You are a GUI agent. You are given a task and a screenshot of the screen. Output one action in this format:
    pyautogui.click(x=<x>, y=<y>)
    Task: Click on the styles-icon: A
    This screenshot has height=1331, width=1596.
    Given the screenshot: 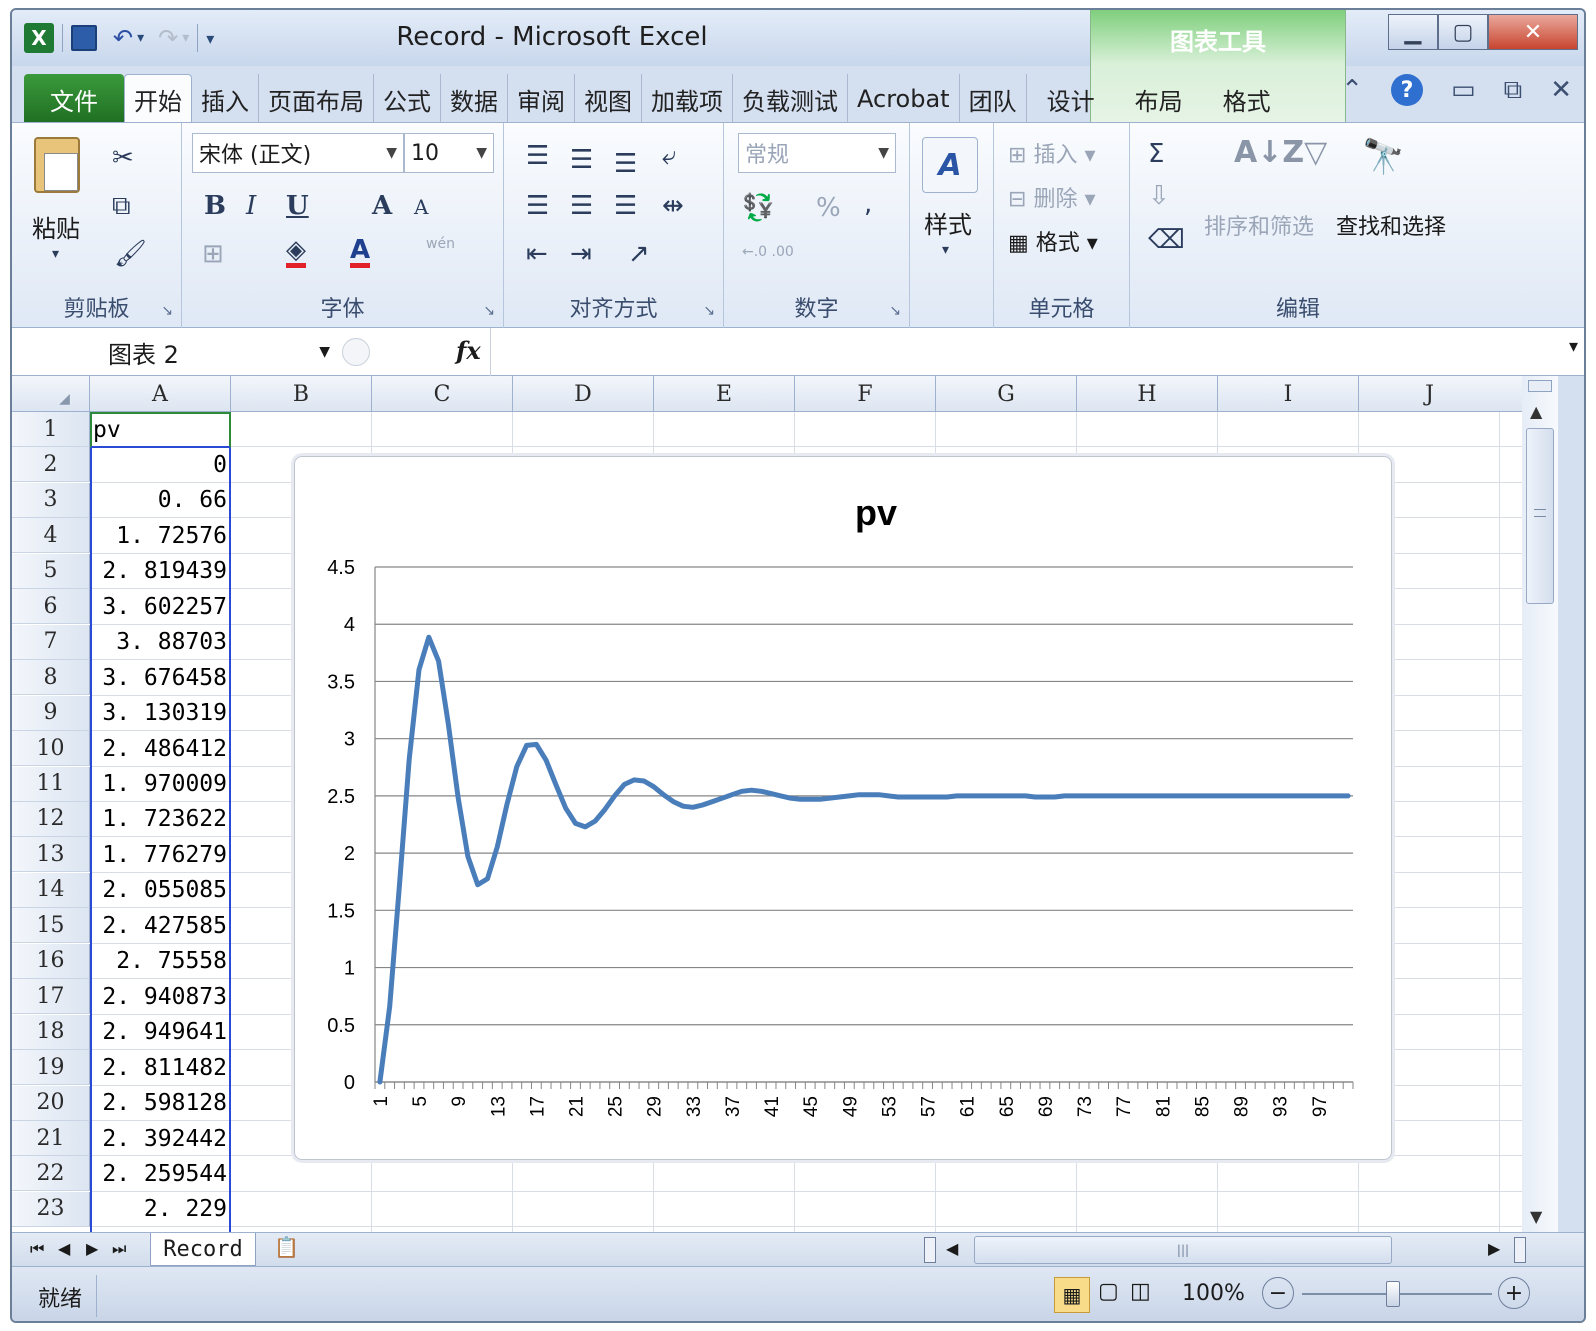 What is the action you would take?
    pyautogui.click(x=950, y=165)
    